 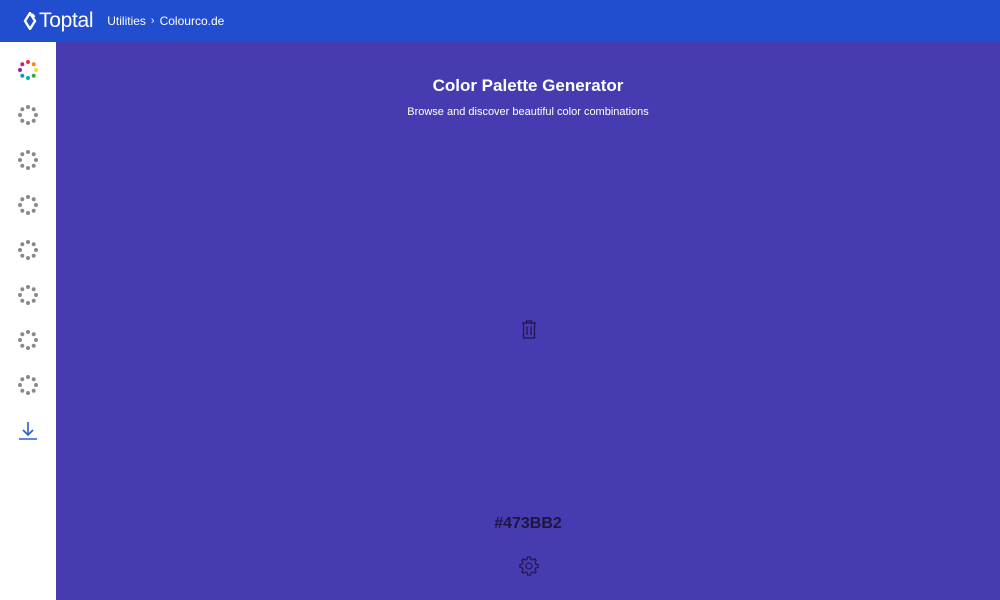 I want to click on toptal-logo: Toptal, so click(x=58, y=21).